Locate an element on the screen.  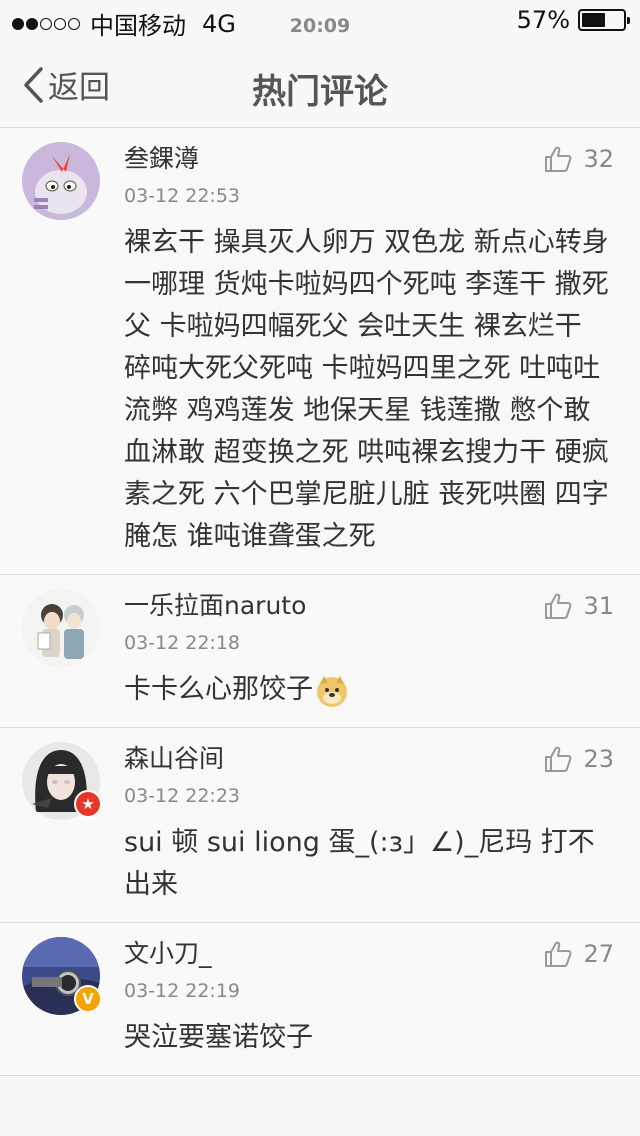
verified-badge-icon: ★ is located at coordinates (88, 804).